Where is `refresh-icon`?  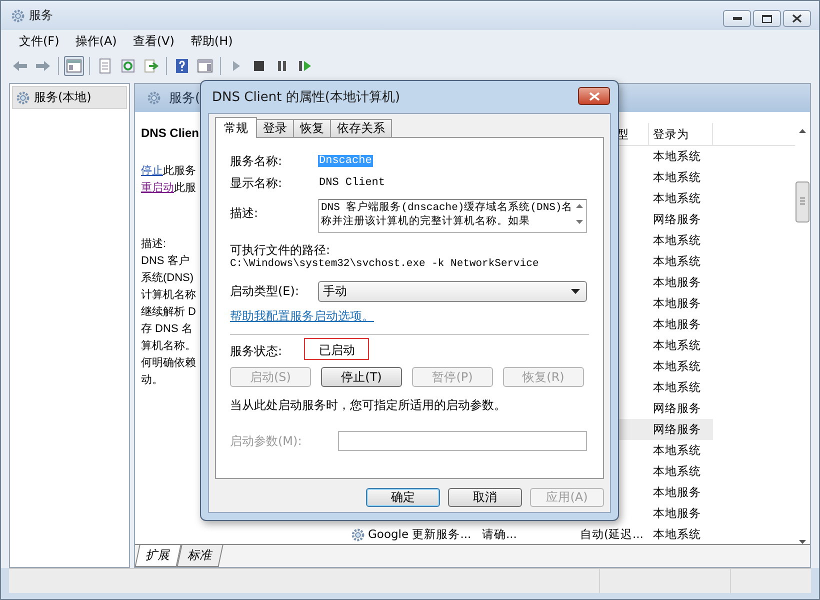 refresh-icon is located at coordinates (128, 66).